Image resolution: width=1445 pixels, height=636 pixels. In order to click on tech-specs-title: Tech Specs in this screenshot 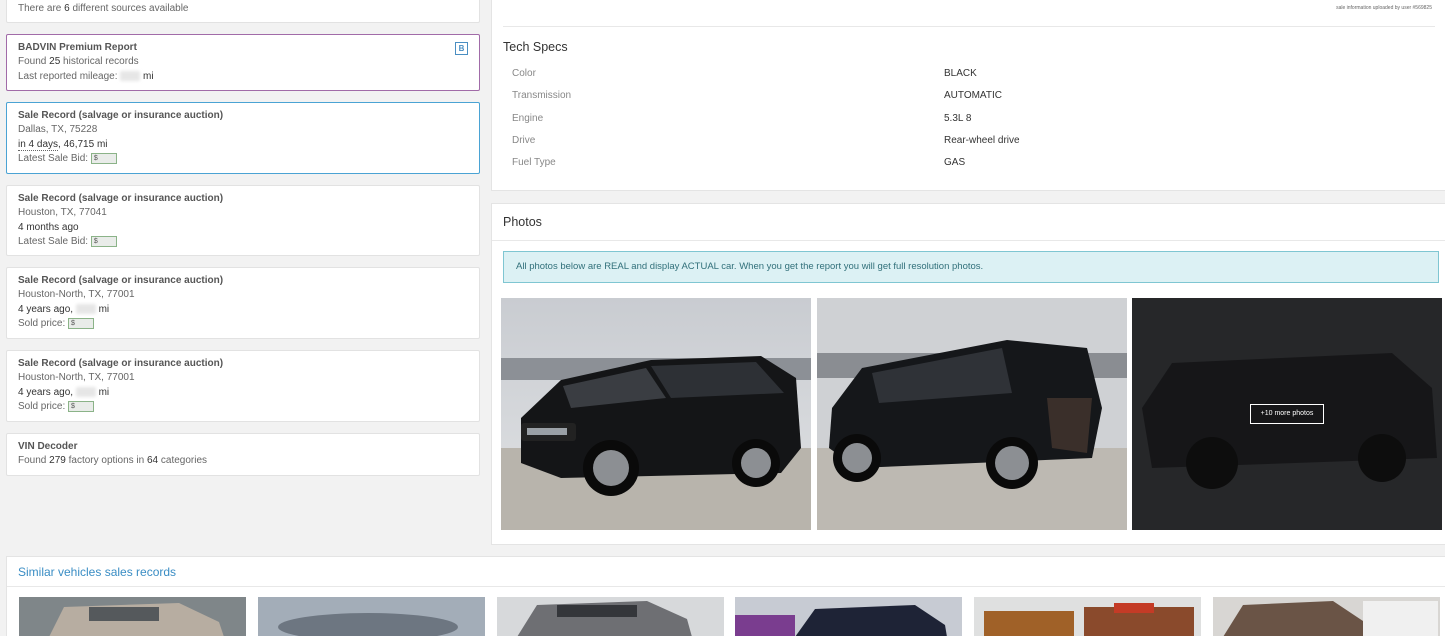, I will do `click(535, 47)`.